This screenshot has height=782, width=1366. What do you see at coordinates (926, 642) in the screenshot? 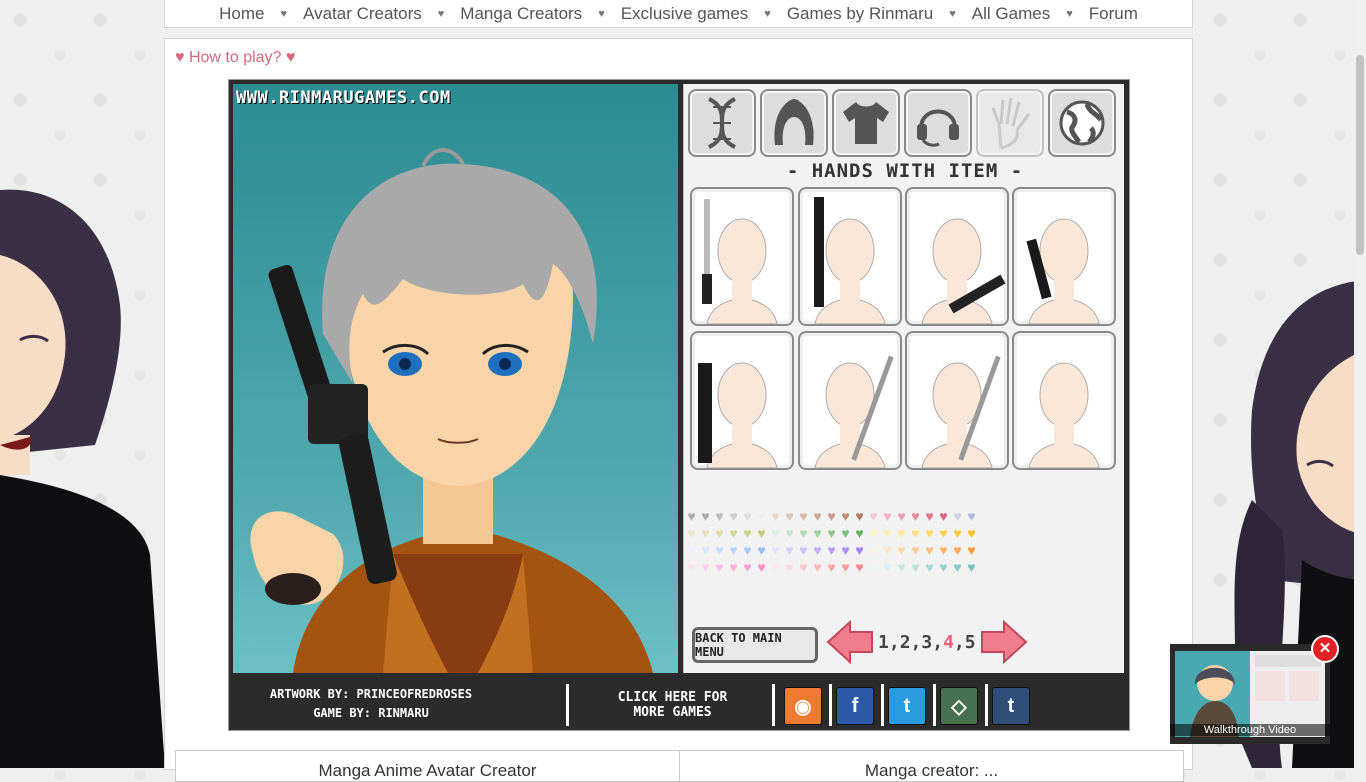
I see `page-3: 3` at bounding box center [926, 642].